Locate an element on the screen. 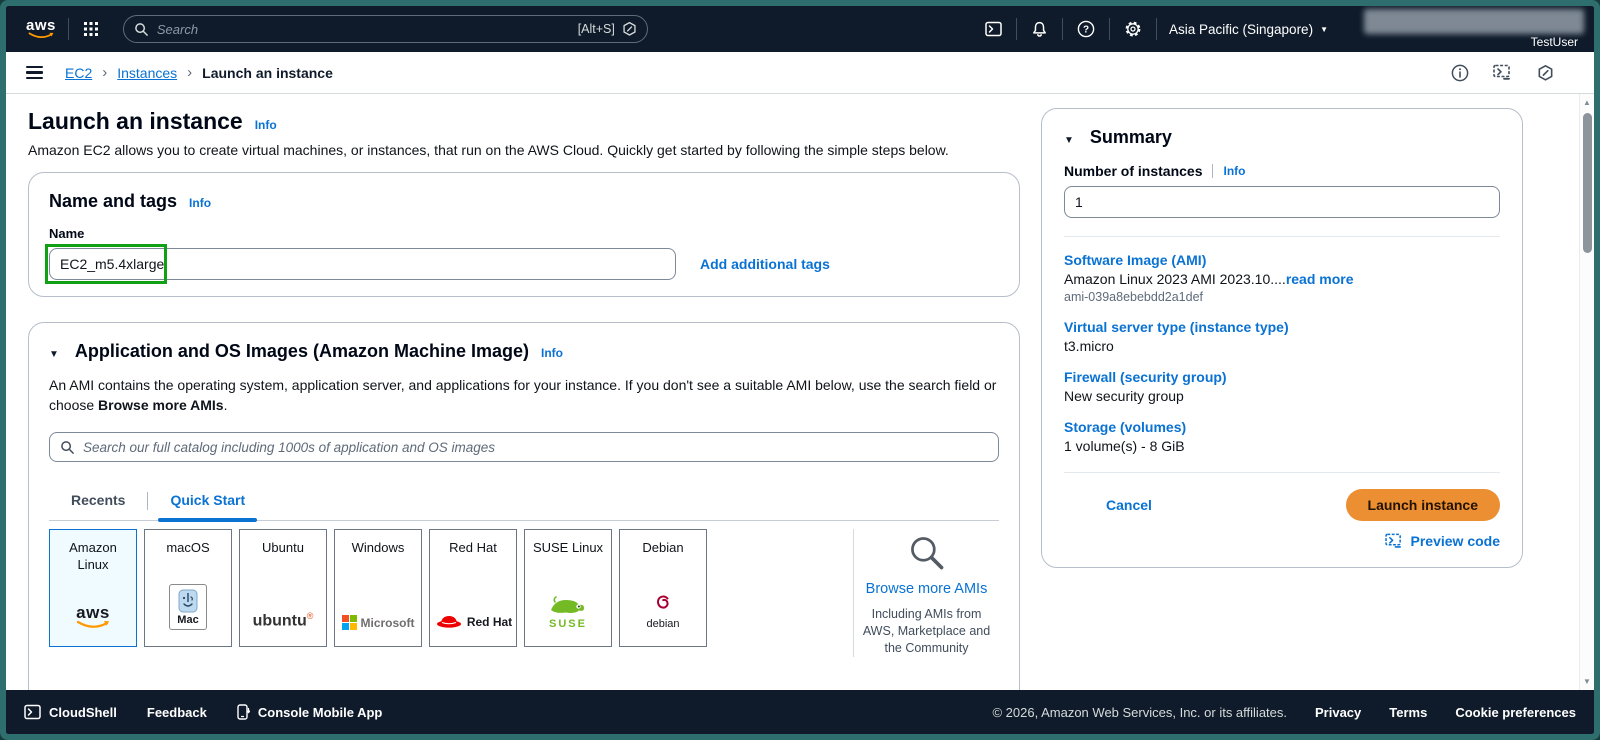 The image size is (1600, 740). scroll-up-icon: ▲ is located at coordinates (1587, 102).